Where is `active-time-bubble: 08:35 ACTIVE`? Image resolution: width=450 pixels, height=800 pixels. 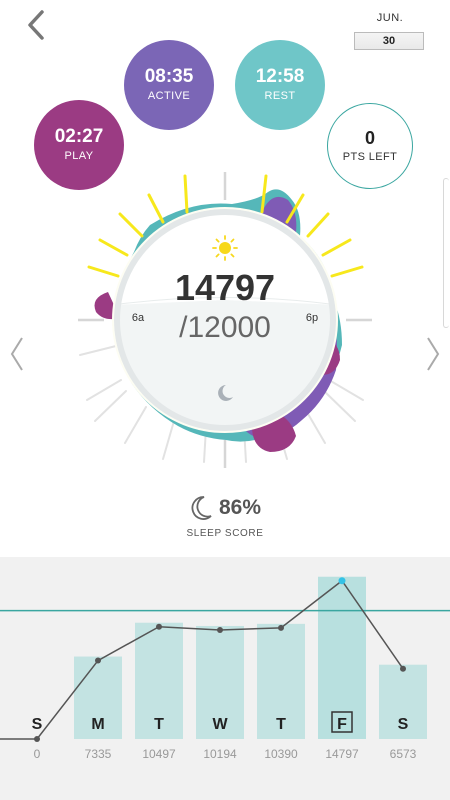 active-time-bubble: 08:35 ACTIVE is located at coordinates (169, 85).